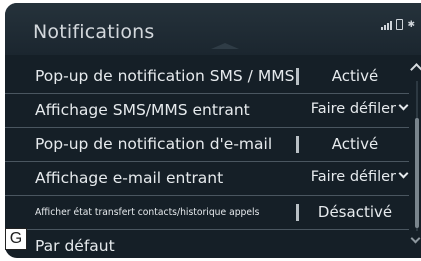 The image size is (421, 261). I want to click on signal-icon, so click(387, 25).